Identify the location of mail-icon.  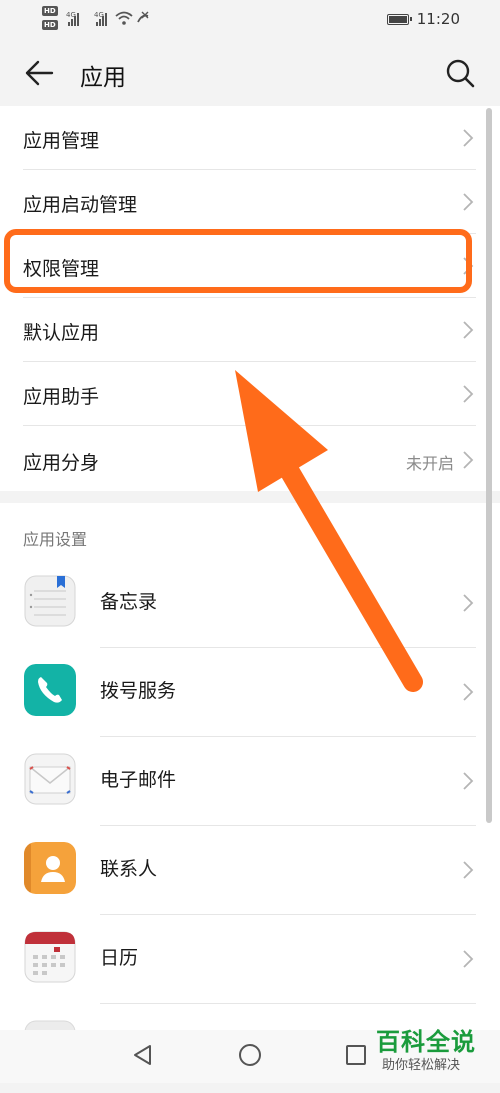
(50, 779).